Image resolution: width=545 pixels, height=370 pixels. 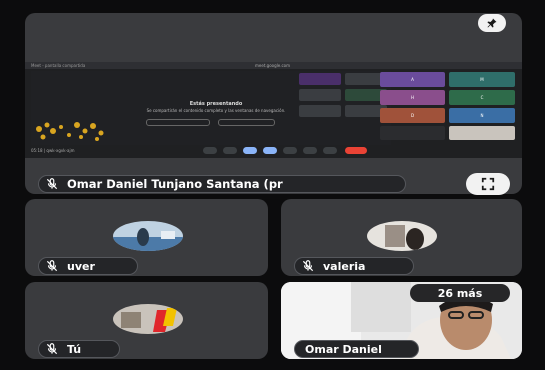 What do you see at coordinates (53, 150) in the screenshot?
I see `shared-status: 05:18 | qwk-xgvk-ajm` at bounding box center [53, 150].